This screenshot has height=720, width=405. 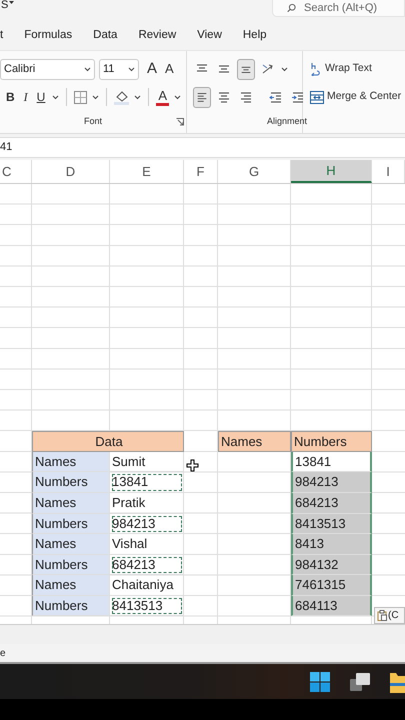 What do you see at coordinates (6, 148) in the screenshot?
I see `formula-bar-text: 41` at bounding box center [6, 148].